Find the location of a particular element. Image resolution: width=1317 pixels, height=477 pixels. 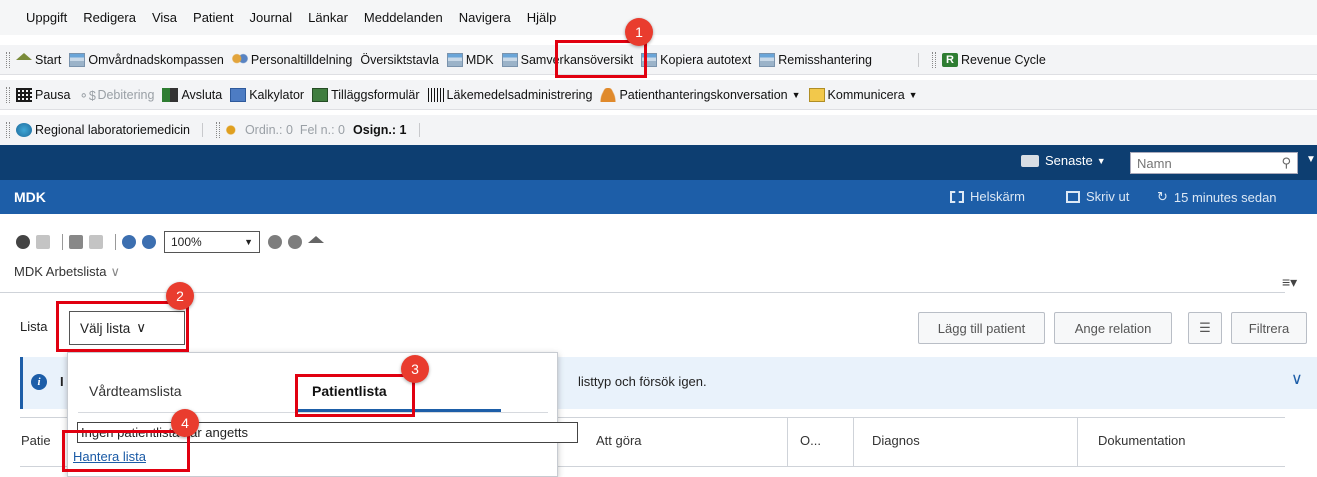

calculator-icon is located at coordinates (238, 94).